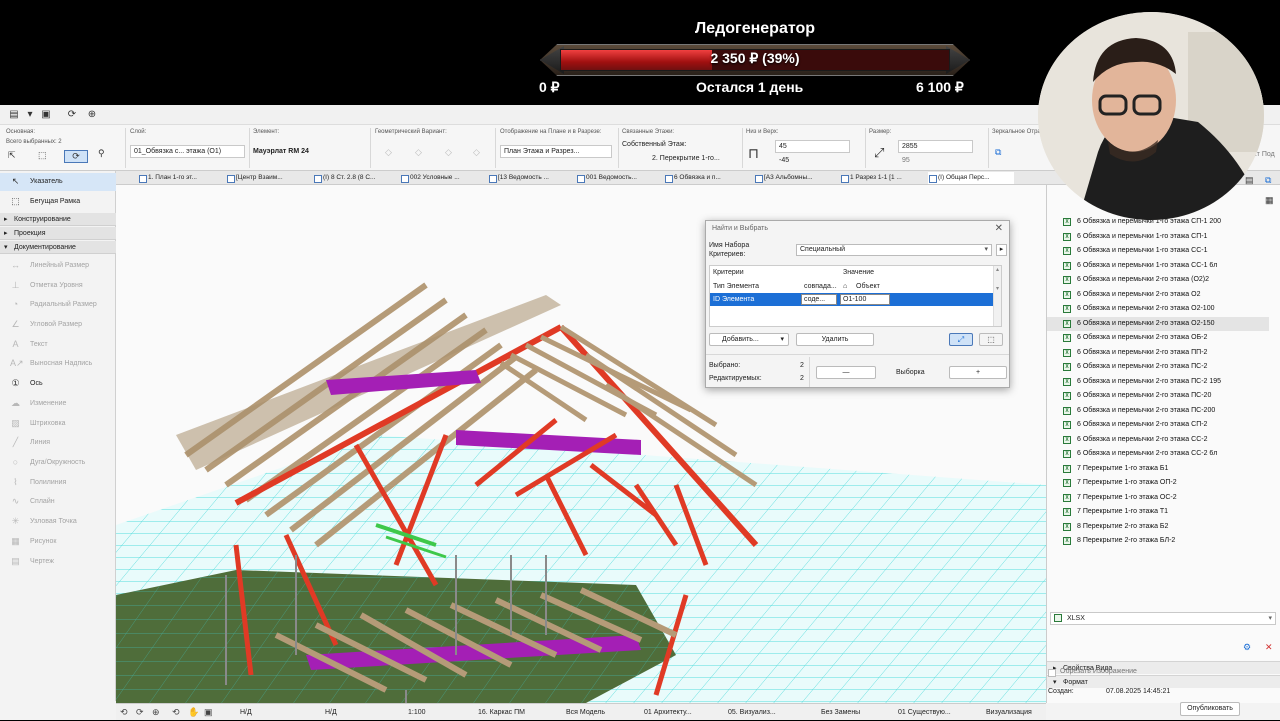 This screenshot has height=721, width=1280. Describe the element at coordinates (501, 712) in the screenshot. I see `model-view-select: 16. Каркас ПМ` at that location.